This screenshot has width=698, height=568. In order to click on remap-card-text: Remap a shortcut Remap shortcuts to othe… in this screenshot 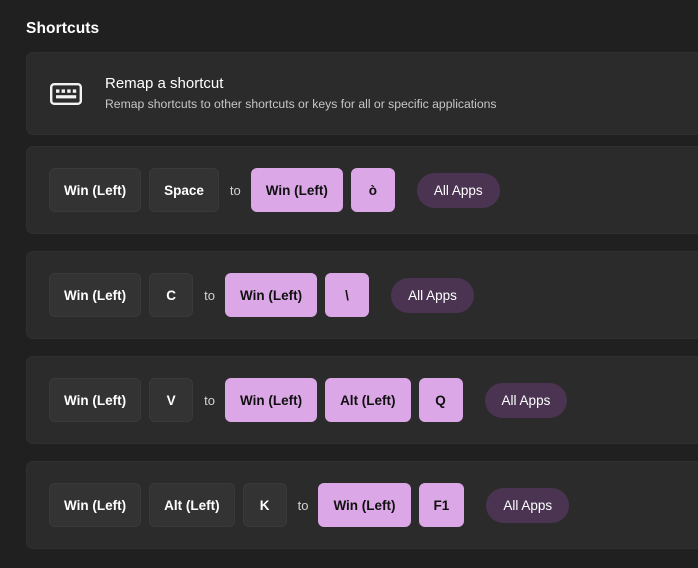, I will do `click(301, 93)`.